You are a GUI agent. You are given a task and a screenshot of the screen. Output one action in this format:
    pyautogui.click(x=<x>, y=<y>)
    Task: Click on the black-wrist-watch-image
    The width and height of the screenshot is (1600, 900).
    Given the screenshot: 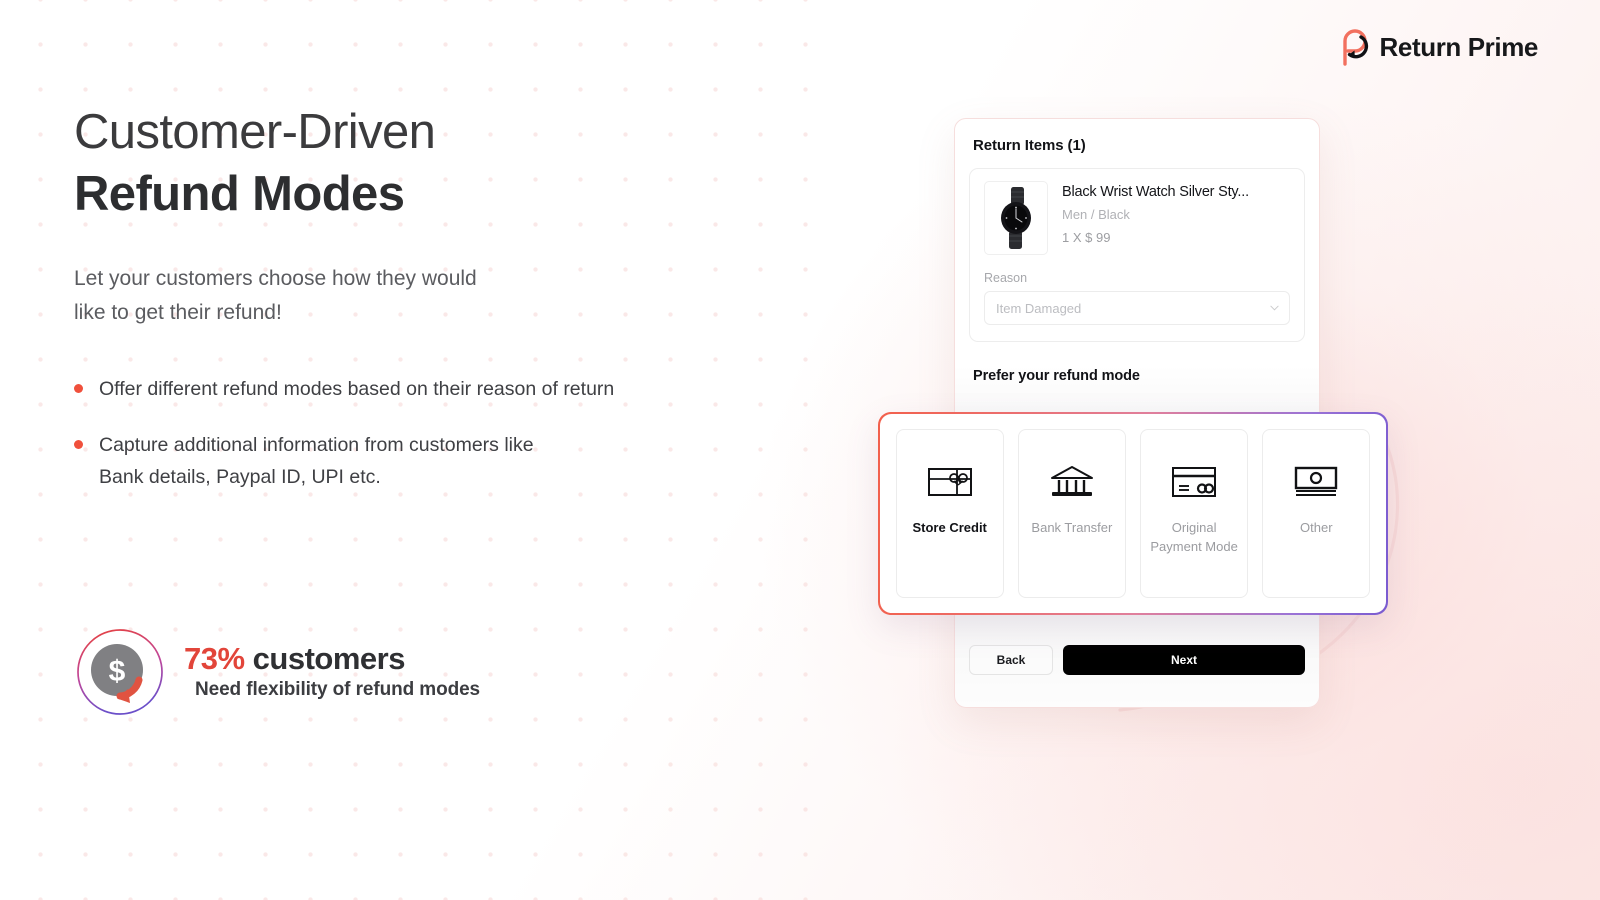 What is the action you would take?
    pyautogui.click(x=1016, y=218)
    